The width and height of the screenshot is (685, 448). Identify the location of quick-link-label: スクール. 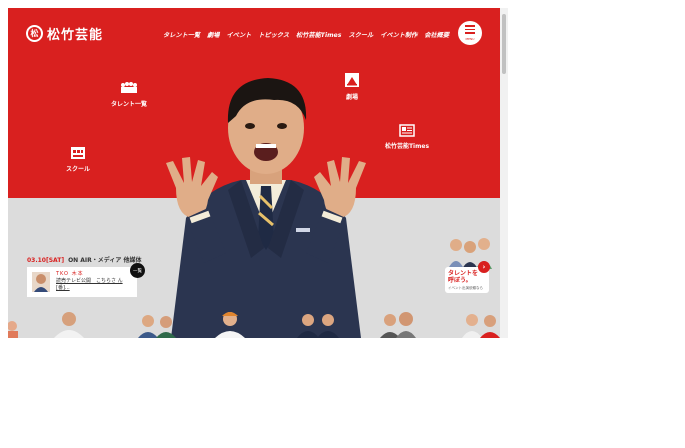
(77, 169).